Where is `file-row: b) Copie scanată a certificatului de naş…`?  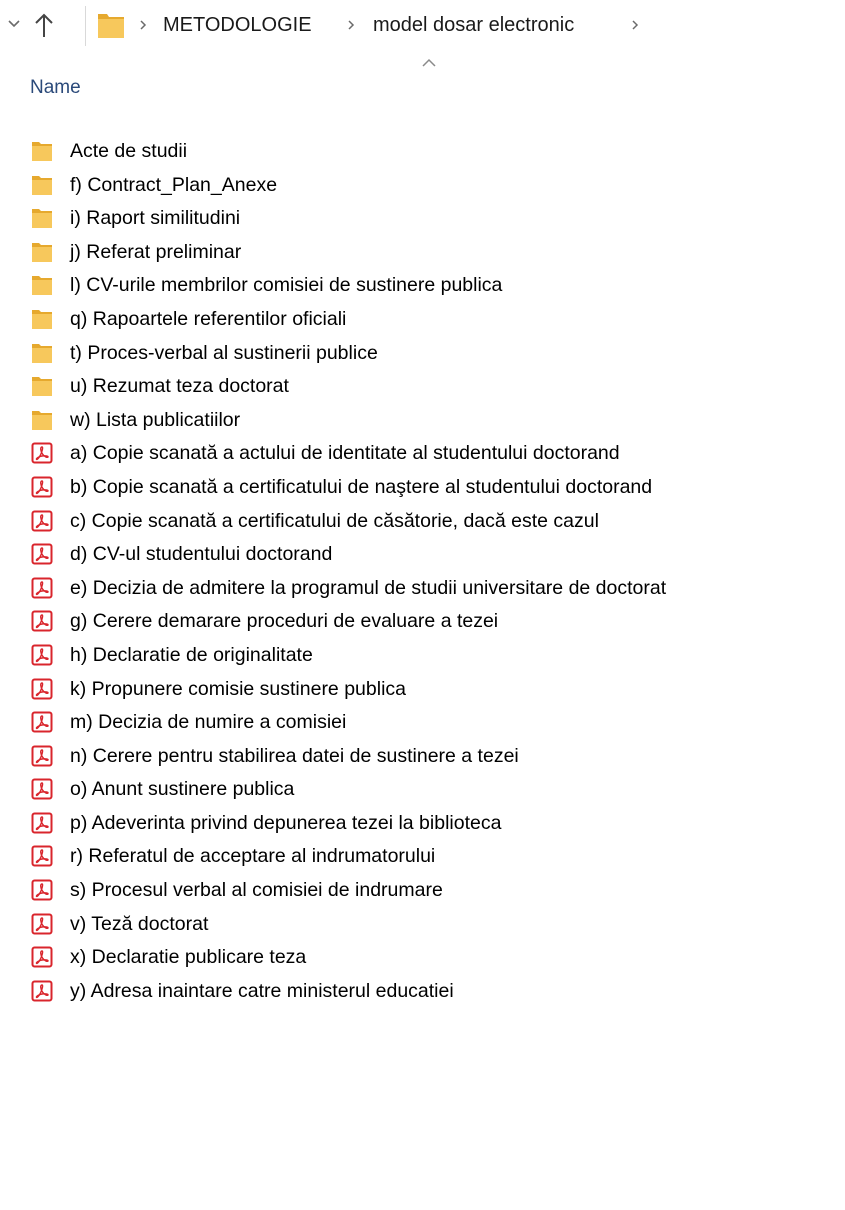
file-row: b) Copie scanată a certificatului de naş… is located at coordinates (422, 487).